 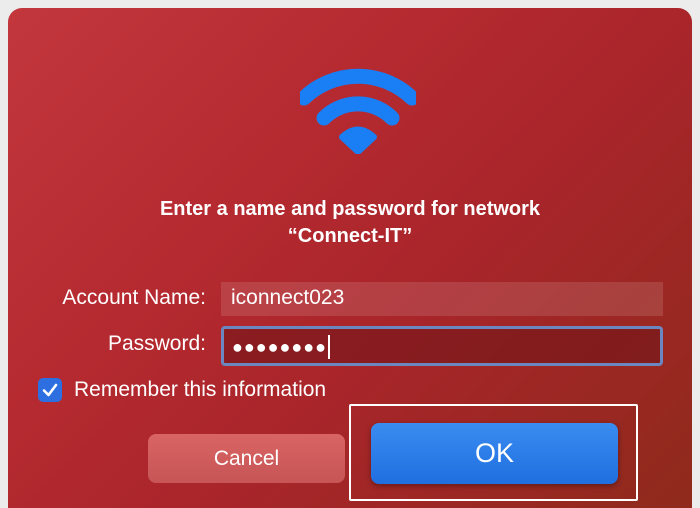 I want to click on dialog-title-network-name: “Connect-IT”, so click(x=350, y=236).